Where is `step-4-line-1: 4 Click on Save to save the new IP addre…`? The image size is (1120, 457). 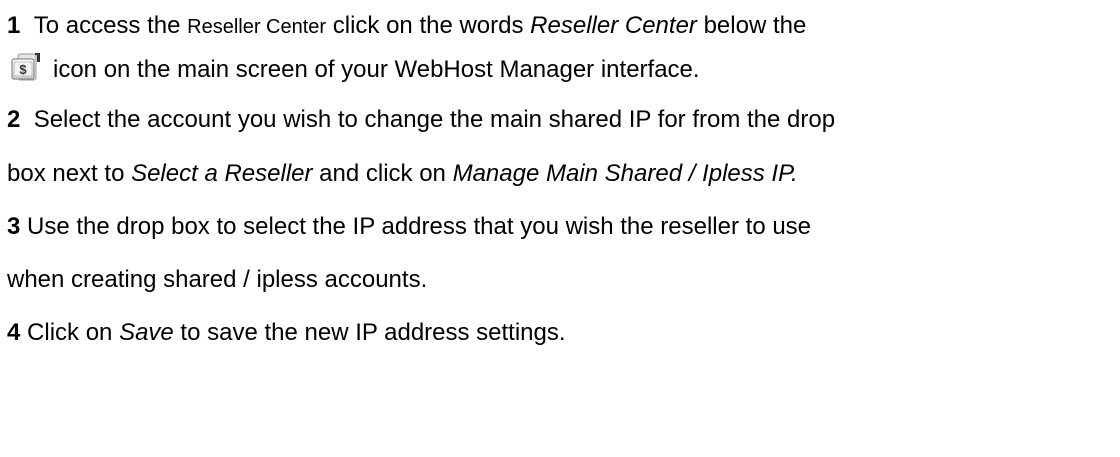
step-4-line-1: 4 Click on Save to save the new IP addre… is located at coordinates (286, 333).